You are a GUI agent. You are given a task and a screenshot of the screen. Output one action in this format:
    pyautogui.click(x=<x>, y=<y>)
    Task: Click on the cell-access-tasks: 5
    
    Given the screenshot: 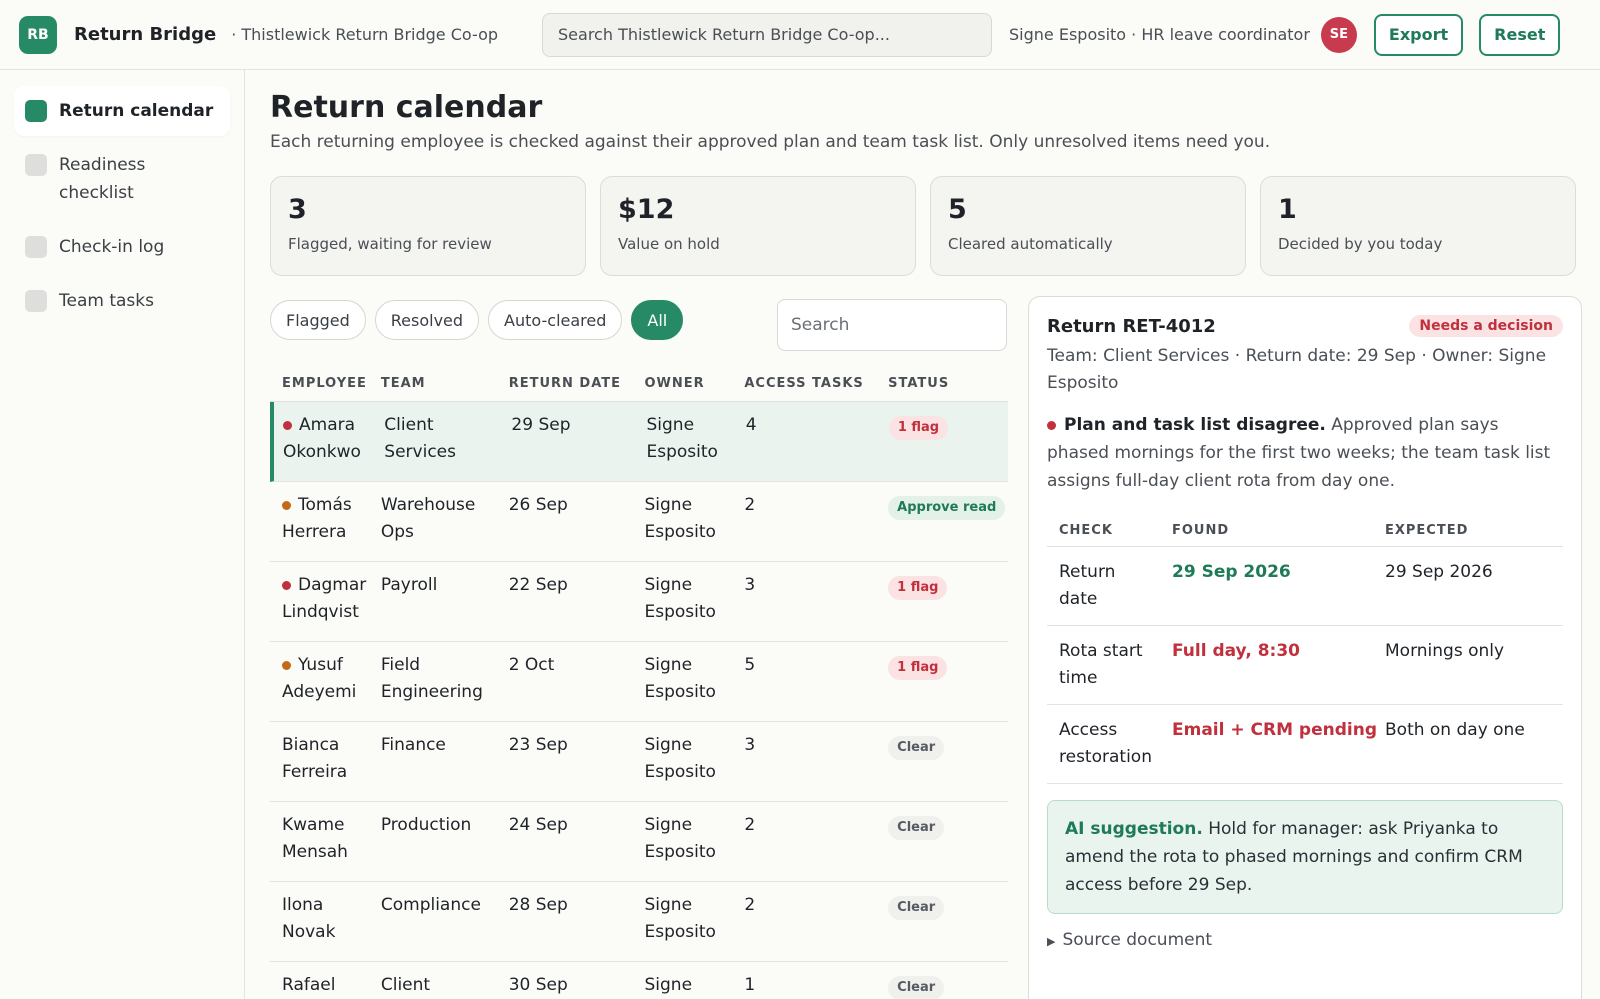 What is the action you would take?
    pyautogui.click(x=750, y=665)
    